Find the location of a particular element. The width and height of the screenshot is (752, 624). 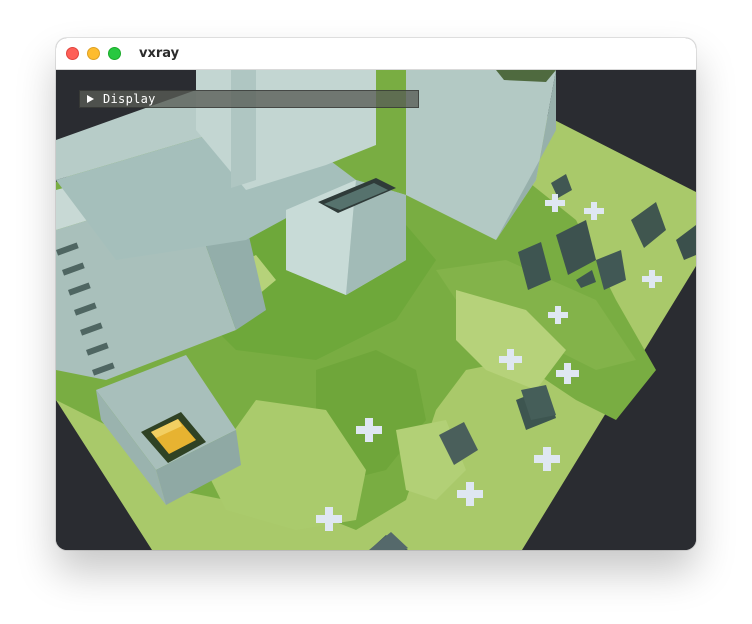

close-button is located at coordinates (72, 53).